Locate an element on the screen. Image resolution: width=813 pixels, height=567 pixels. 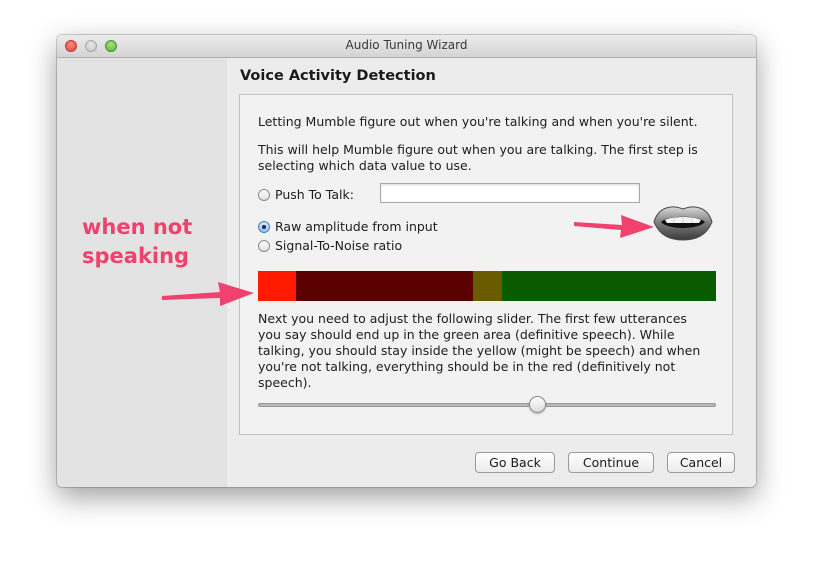
raw-amplitude-label: Raw amplitude from input is located at coordinates (356, 226).